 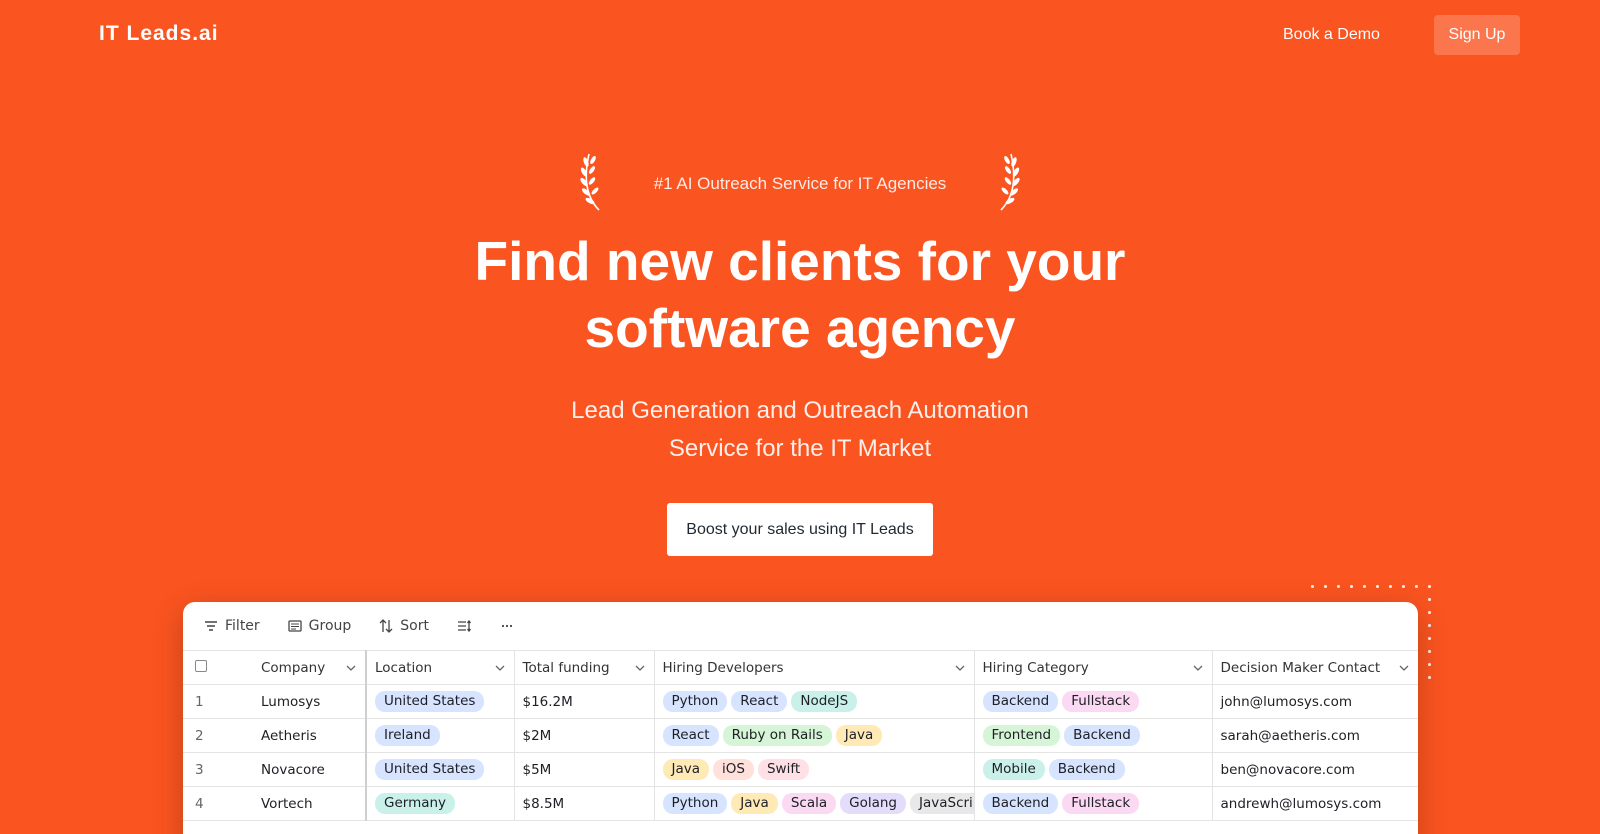 I want to click on subhead-line-1: Lead Generation and Outreach Automation, so click(x=800, y=410).